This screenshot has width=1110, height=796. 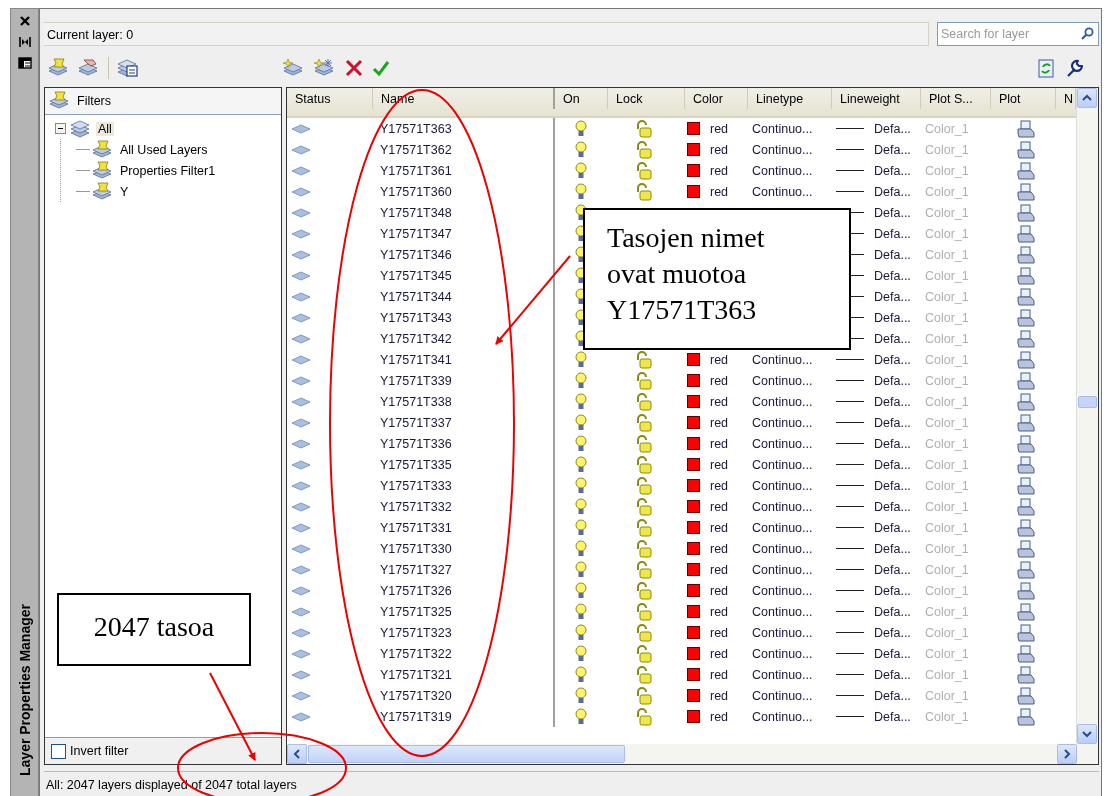 What do you see at coordinates (99, 751) in the screenshot?
I see `invert-filter-label: Invert filter` at bounding box center [99, 751].